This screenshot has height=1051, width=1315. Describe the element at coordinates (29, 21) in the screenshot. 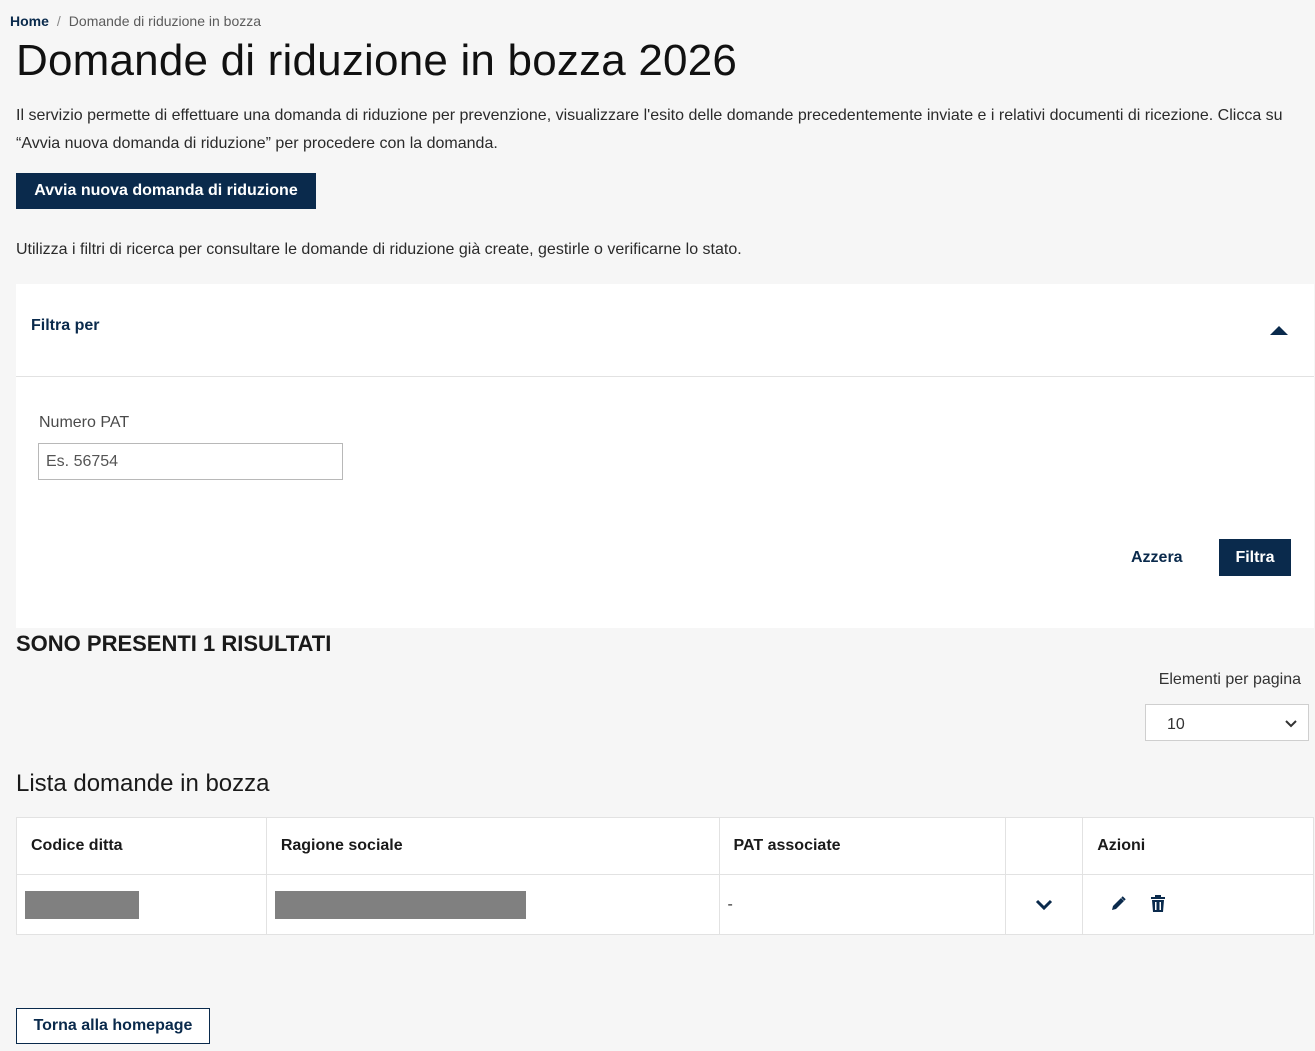

I see `breadcrumb-home-link: Home` at that location.